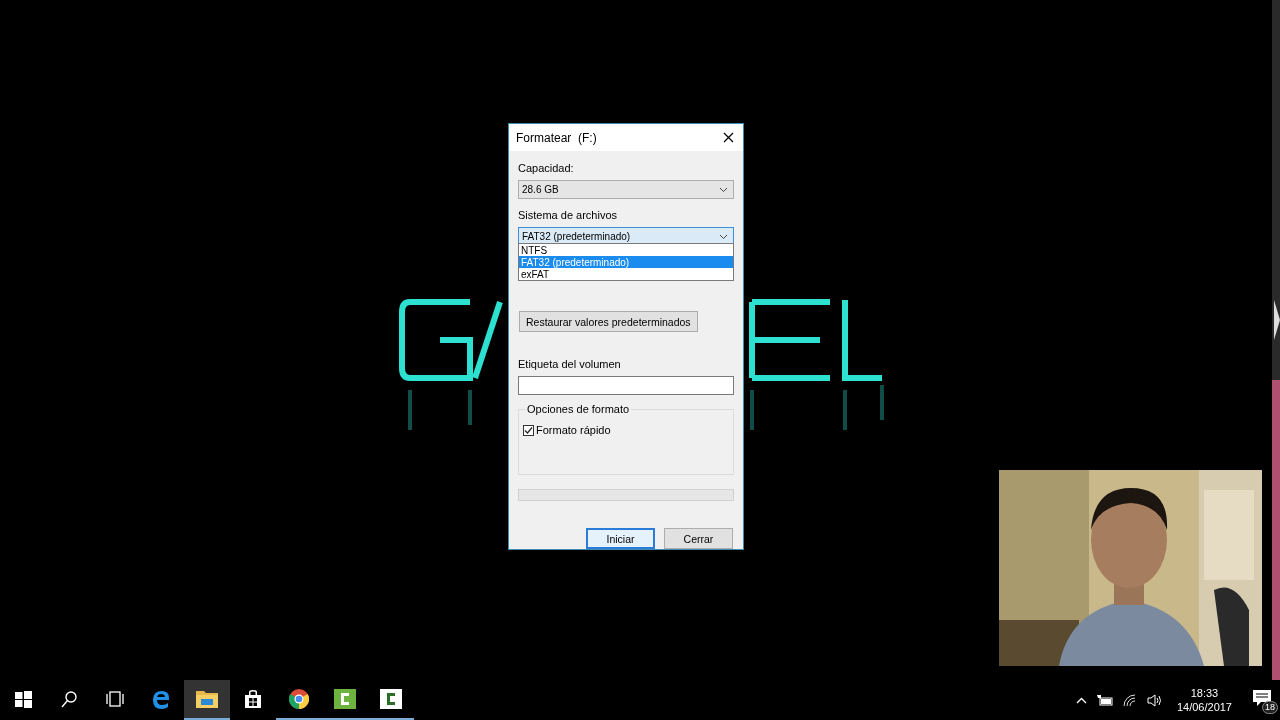 Image resolution: width=1280 pixels, height=720 pixels. Describe the element at coordinates (207, 700) in the screenshot. I see `folder-icon` at that location.